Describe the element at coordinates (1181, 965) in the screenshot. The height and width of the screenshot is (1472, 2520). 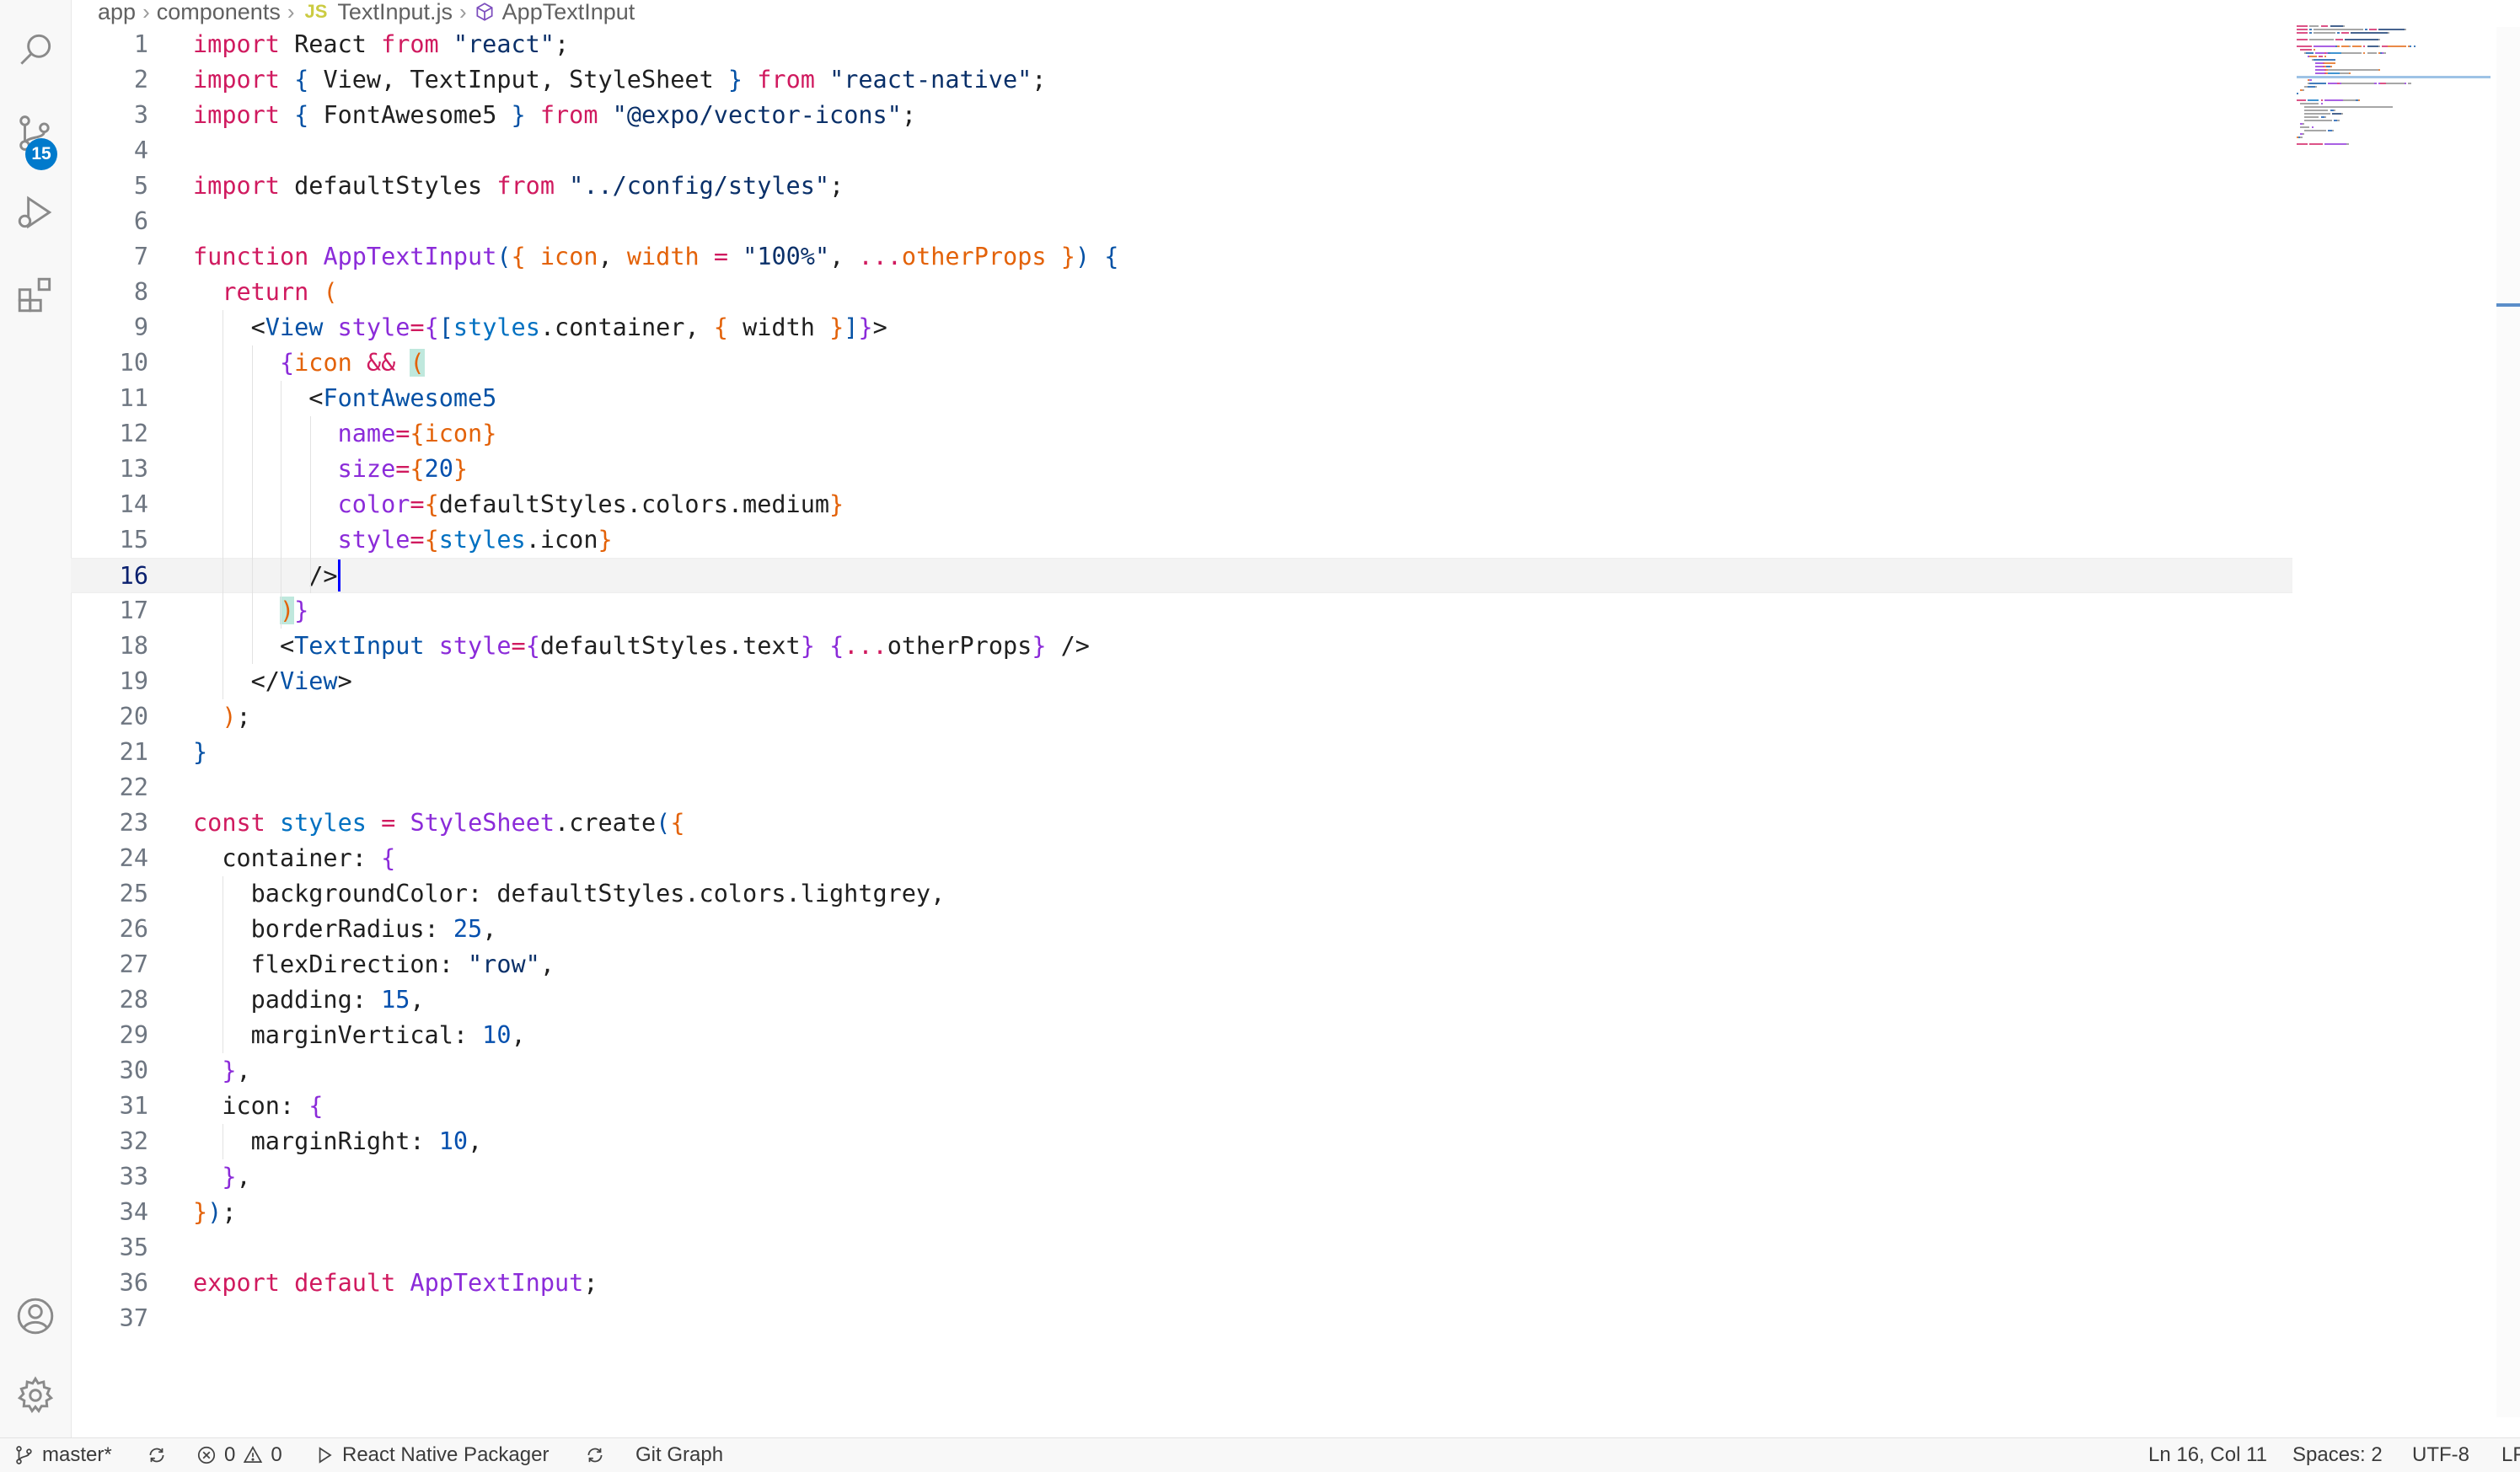
I see `code-line: 27 flexDirection: "row",` at that location.